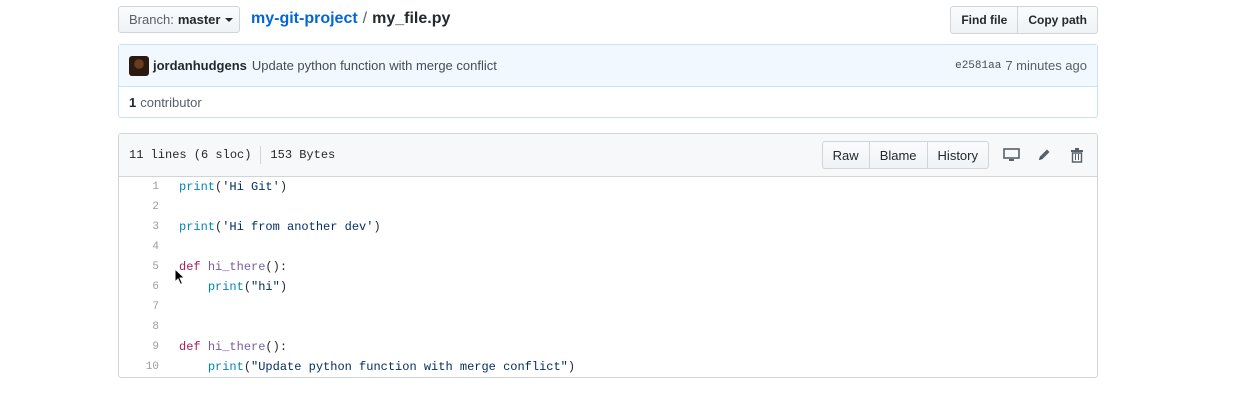 The image size is (1252, 407). I want to click on branch-name: master, so click(199, 19).